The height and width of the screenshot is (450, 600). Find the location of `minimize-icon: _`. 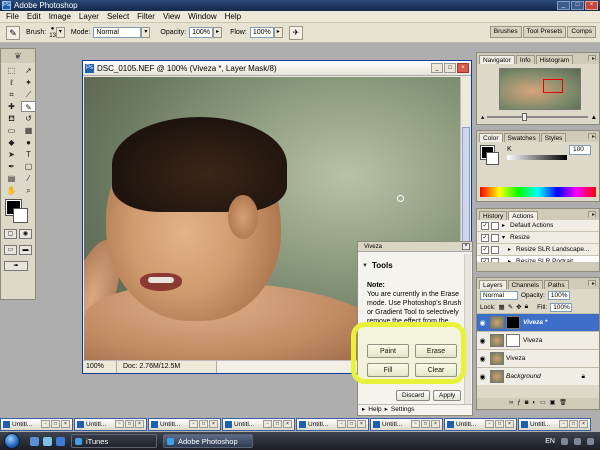

minimize-icon: _ is located at coordinates (563, 5).